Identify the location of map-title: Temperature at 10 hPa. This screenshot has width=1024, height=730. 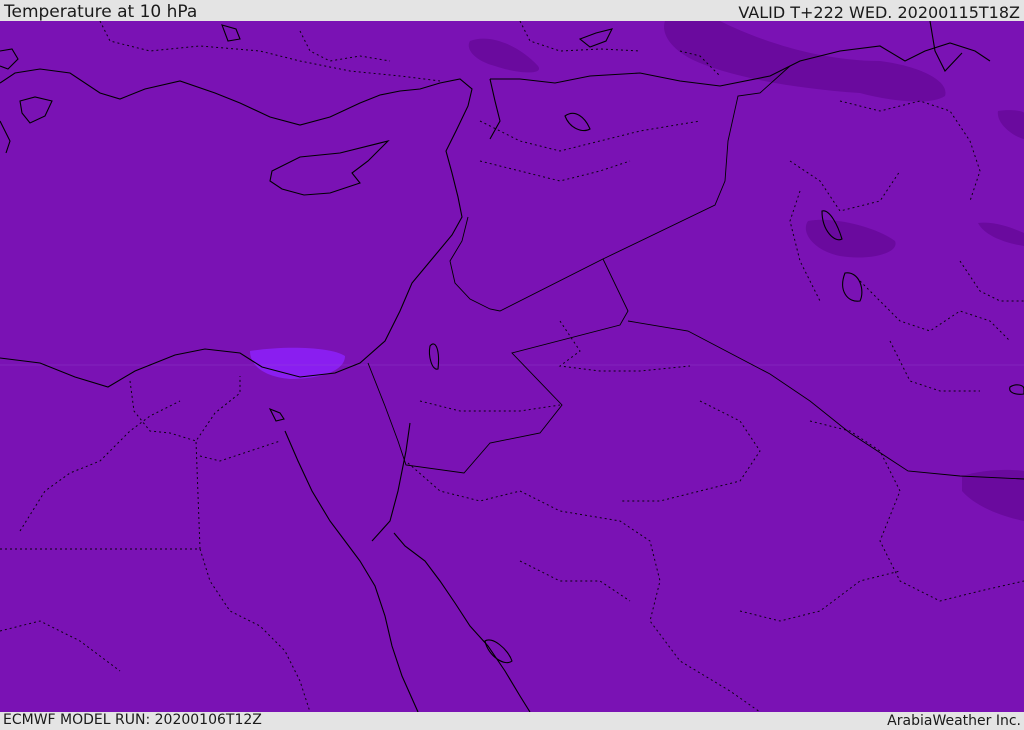
(101, 12).